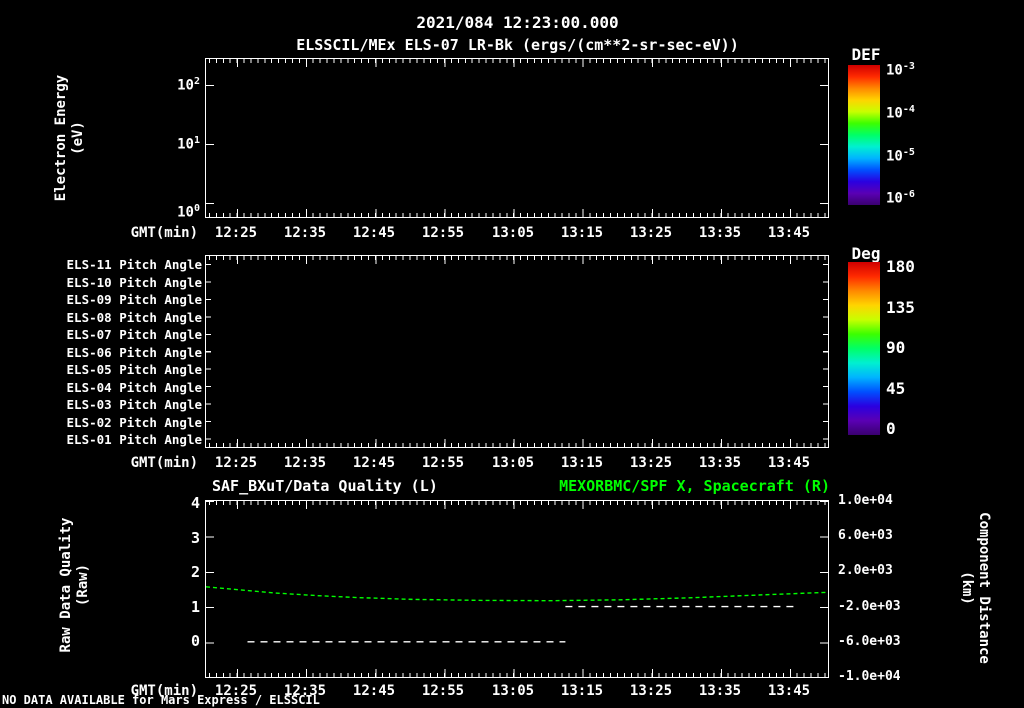  I want to click on panel1-ytick: 102, so click(174, 85).